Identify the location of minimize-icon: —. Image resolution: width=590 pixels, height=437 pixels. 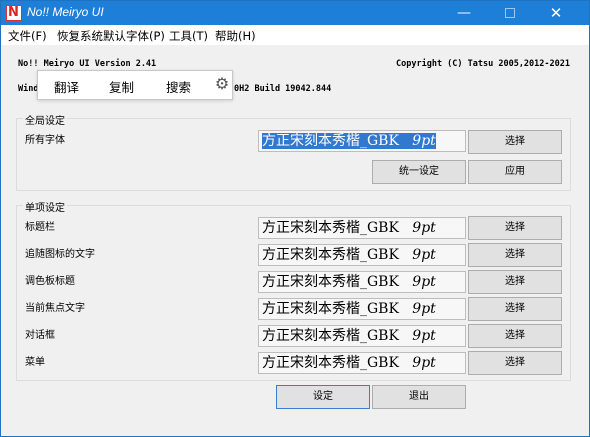
(464, 13).